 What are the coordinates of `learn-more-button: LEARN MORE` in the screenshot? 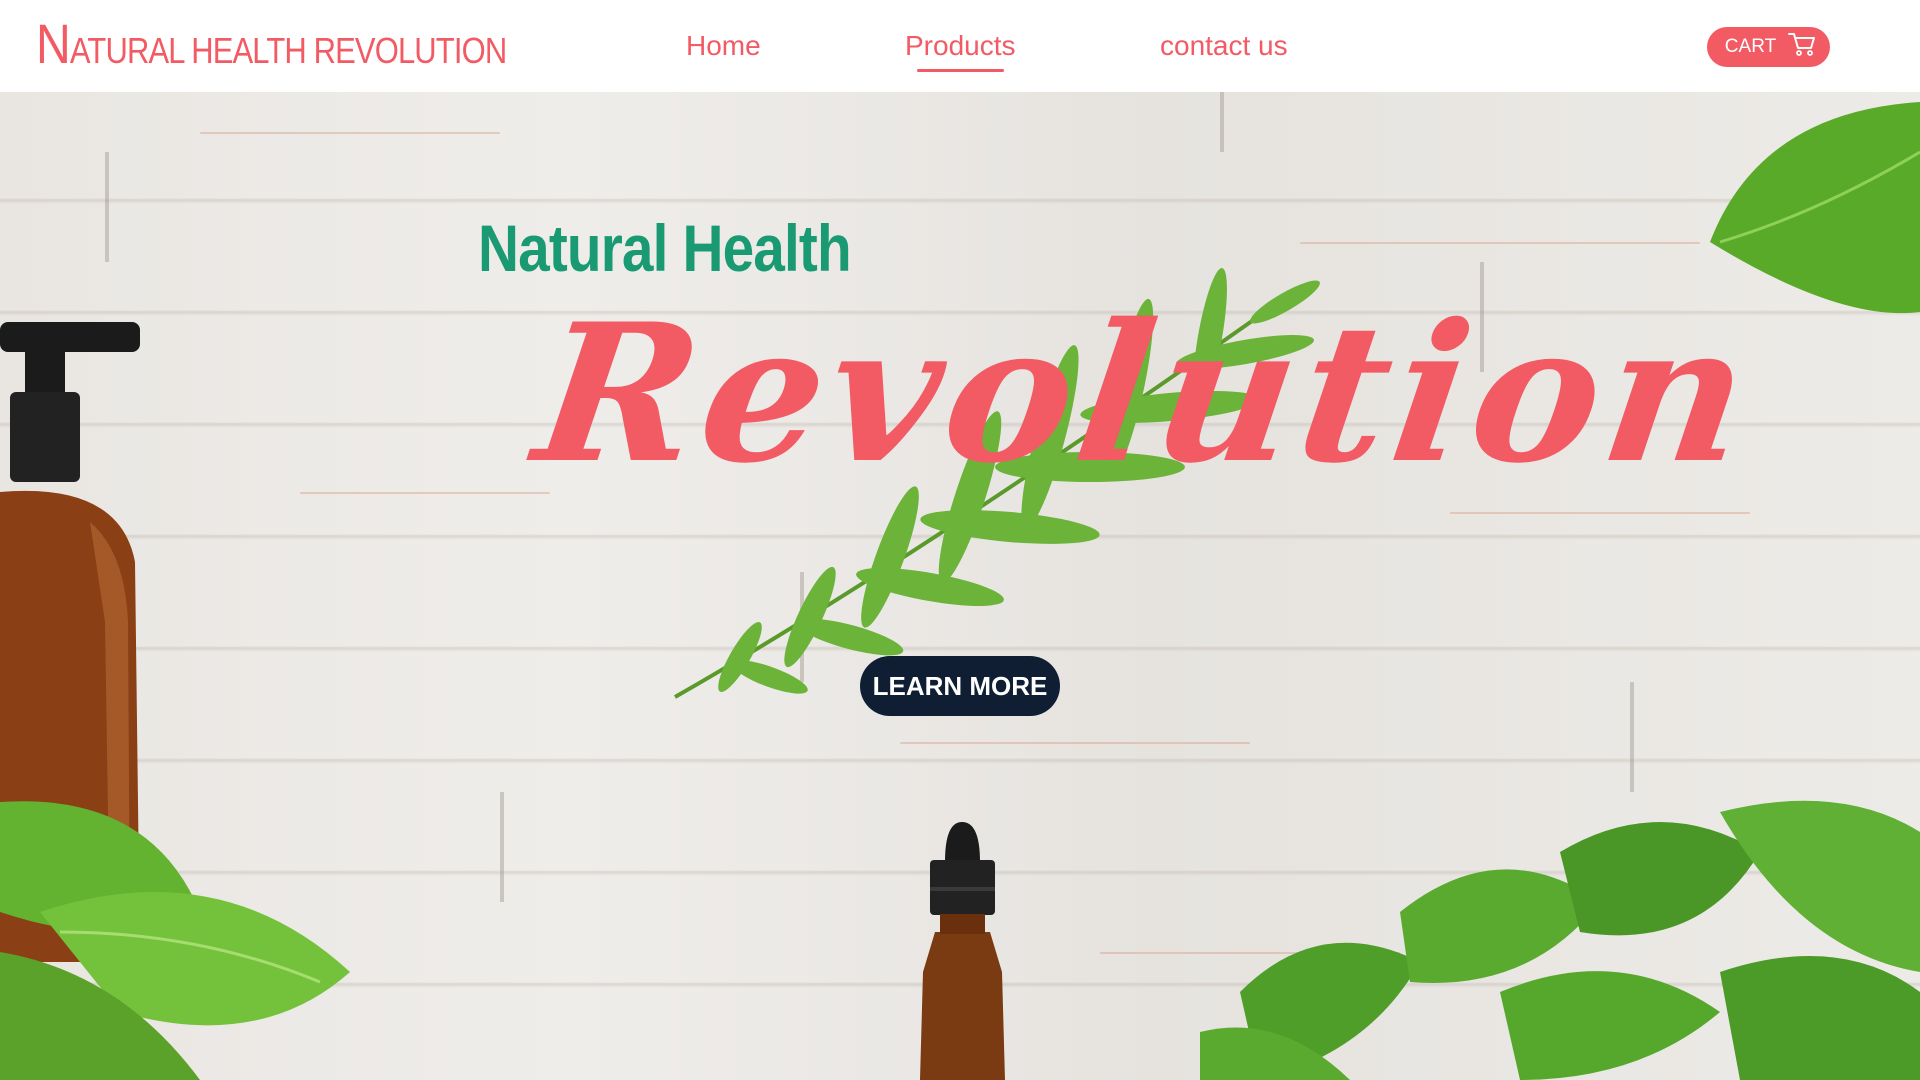 It's located at (960, 686).